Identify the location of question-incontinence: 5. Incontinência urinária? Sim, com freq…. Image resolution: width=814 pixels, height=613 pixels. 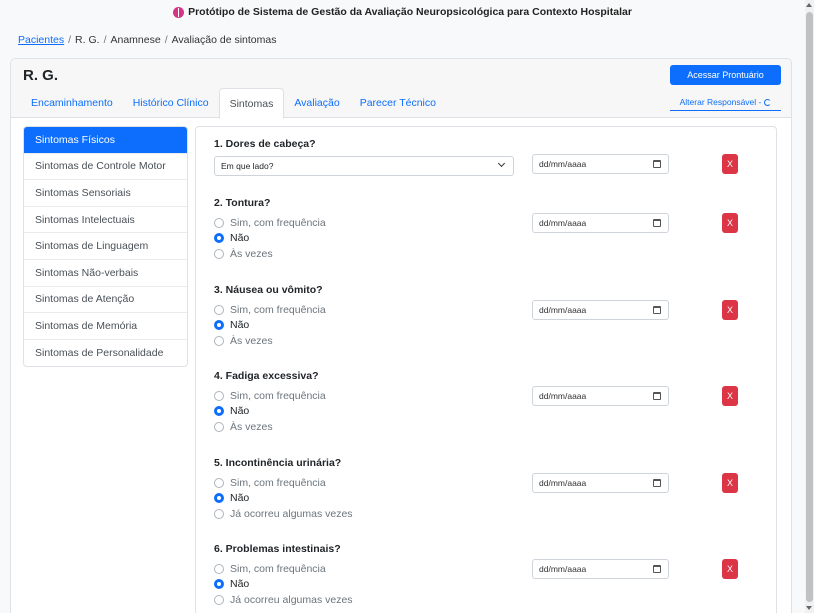
(283, 489).